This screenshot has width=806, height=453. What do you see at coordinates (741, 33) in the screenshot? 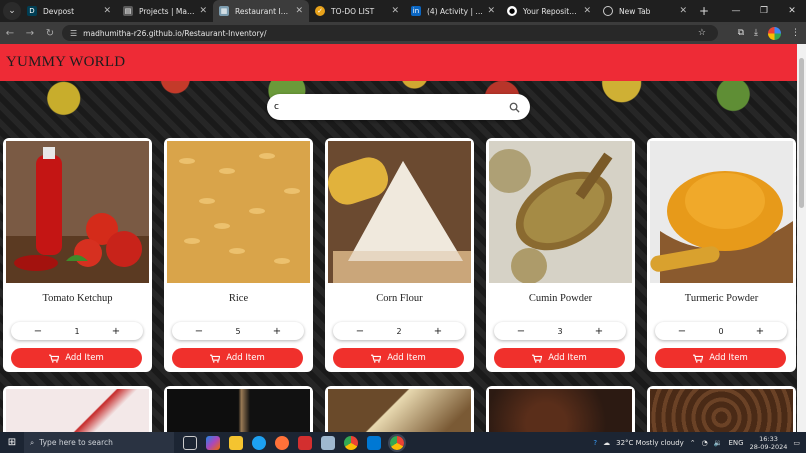
I see `extensions-icon: ⧉` at bounding box center [741, 33].